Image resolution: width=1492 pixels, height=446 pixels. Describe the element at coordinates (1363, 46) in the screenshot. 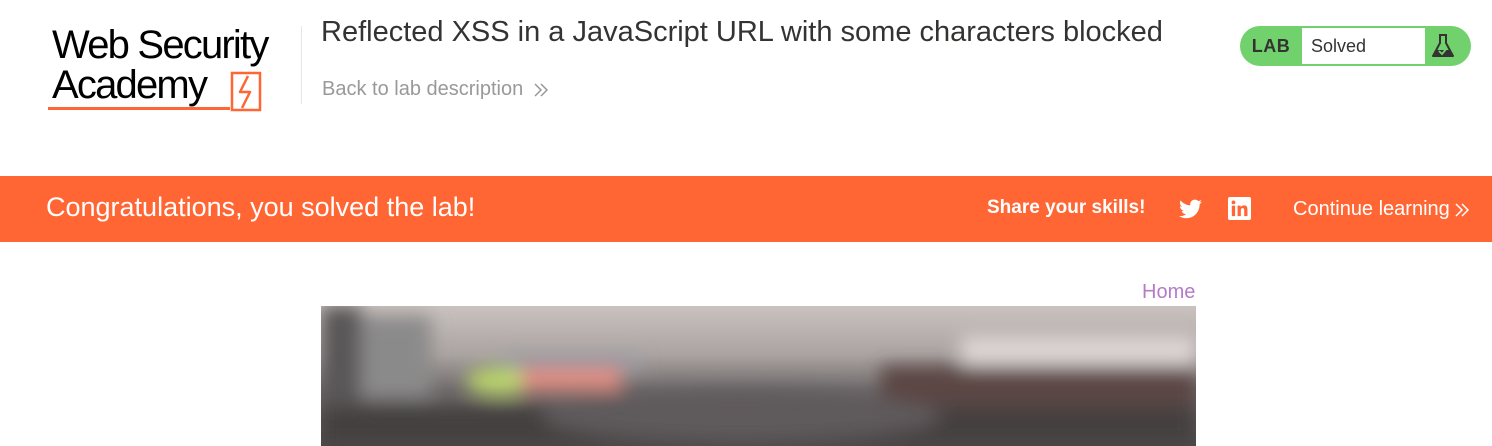

I see `lab-status-state: Solved` at that location.